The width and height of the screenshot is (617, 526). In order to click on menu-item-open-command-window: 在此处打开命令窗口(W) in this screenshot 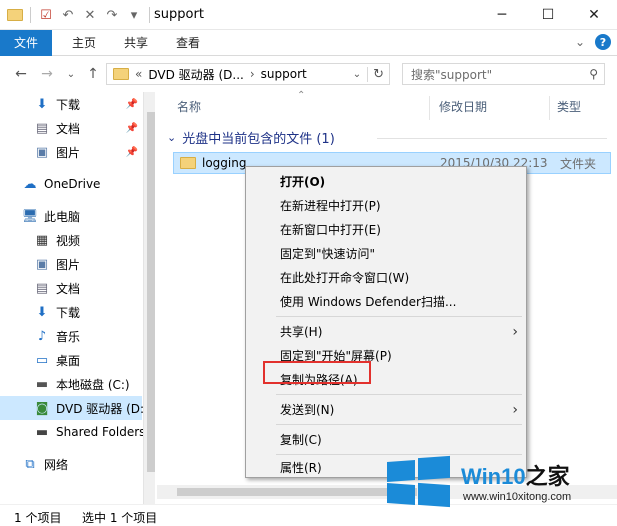, I will do `click(386, 278)`.